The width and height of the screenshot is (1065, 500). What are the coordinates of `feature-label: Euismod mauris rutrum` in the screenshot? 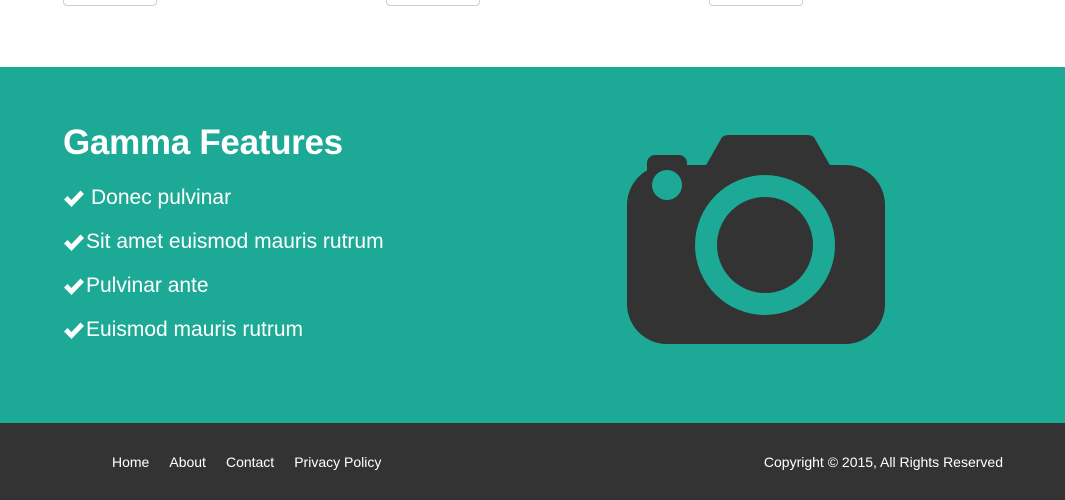 It's located at (195, 329).